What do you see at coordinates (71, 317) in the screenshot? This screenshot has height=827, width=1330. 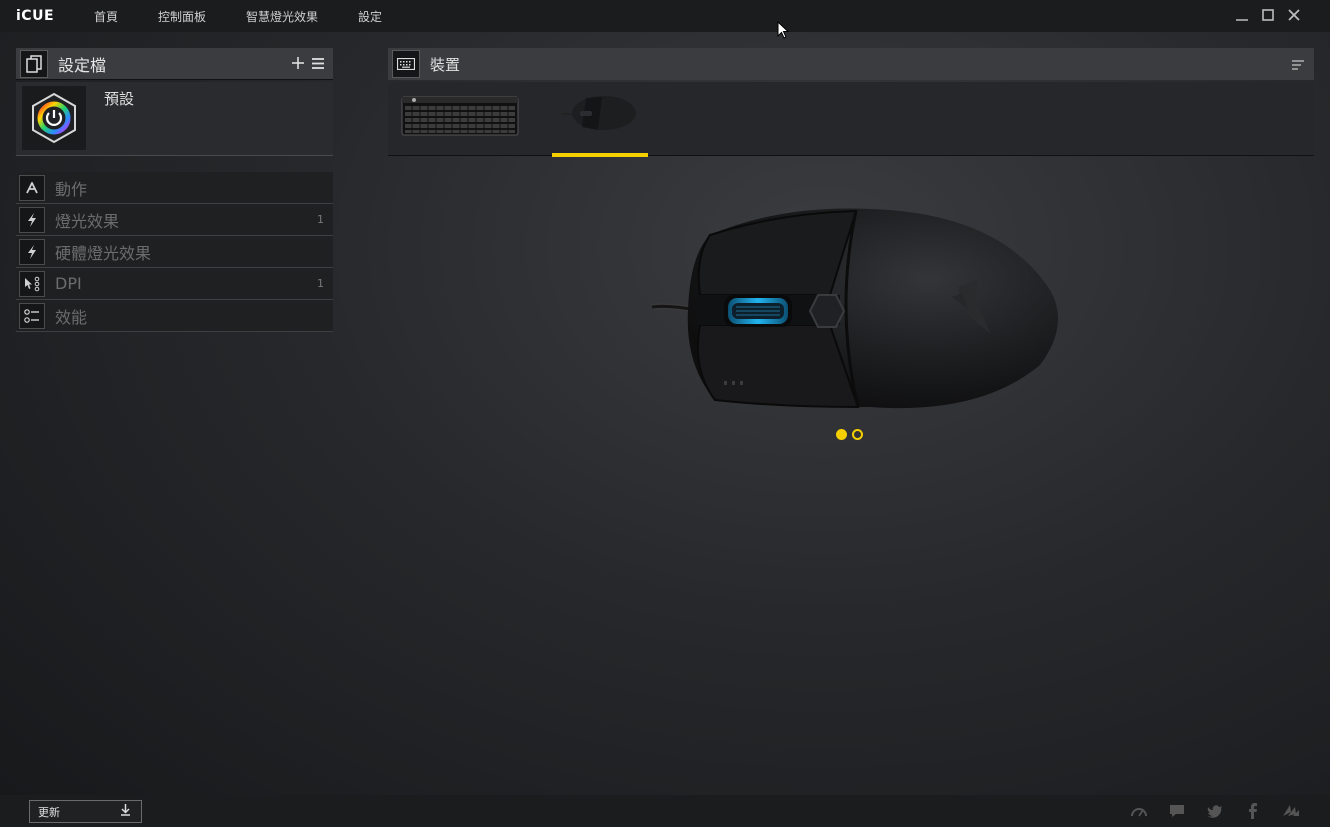 I see `section-label: 效能` at bounding box center [71, 317].